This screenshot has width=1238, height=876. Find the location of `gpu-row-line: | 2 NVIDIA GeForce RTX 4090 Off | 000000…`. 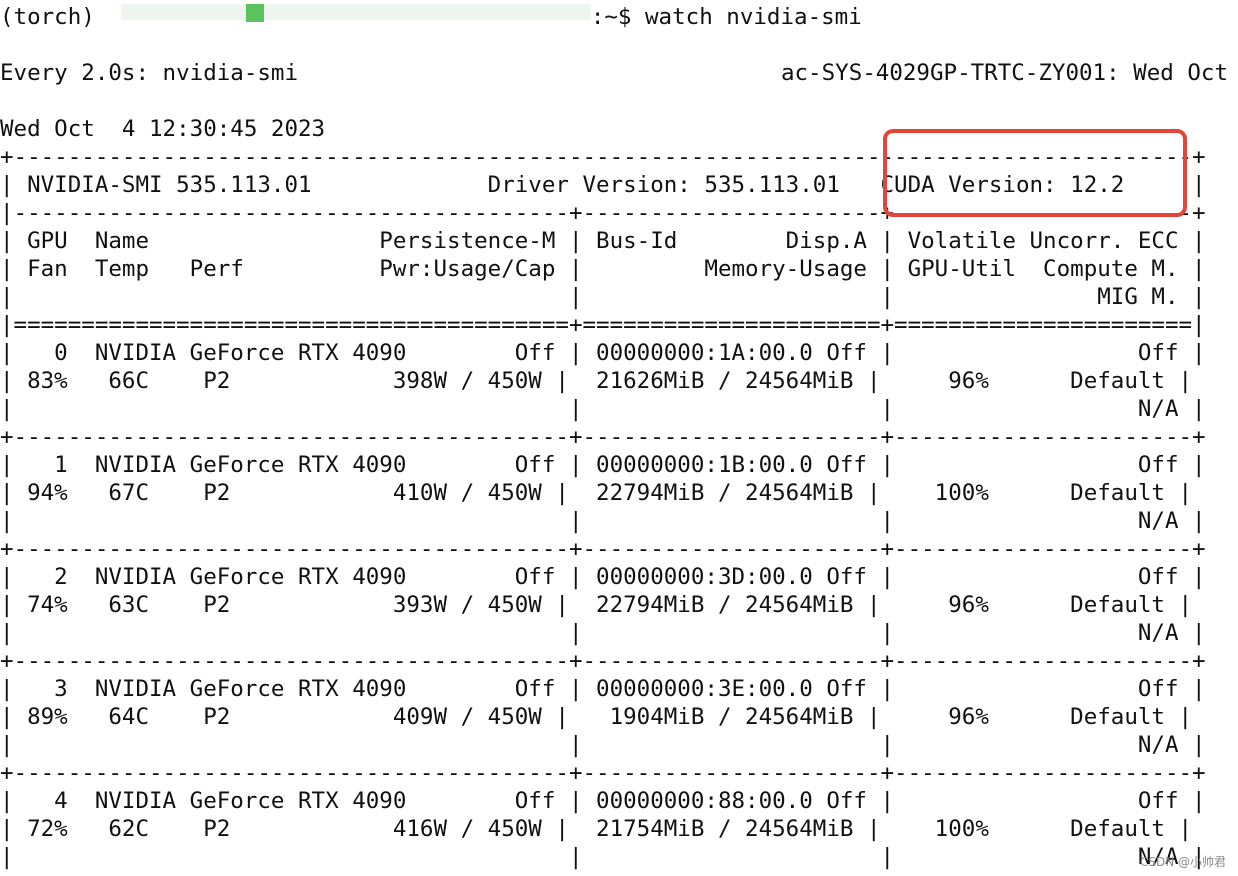

gpu-row-line: | 2 NVIDIA GeForce RTX 4090 Off | 000000… is located at coordinates (603, 577).